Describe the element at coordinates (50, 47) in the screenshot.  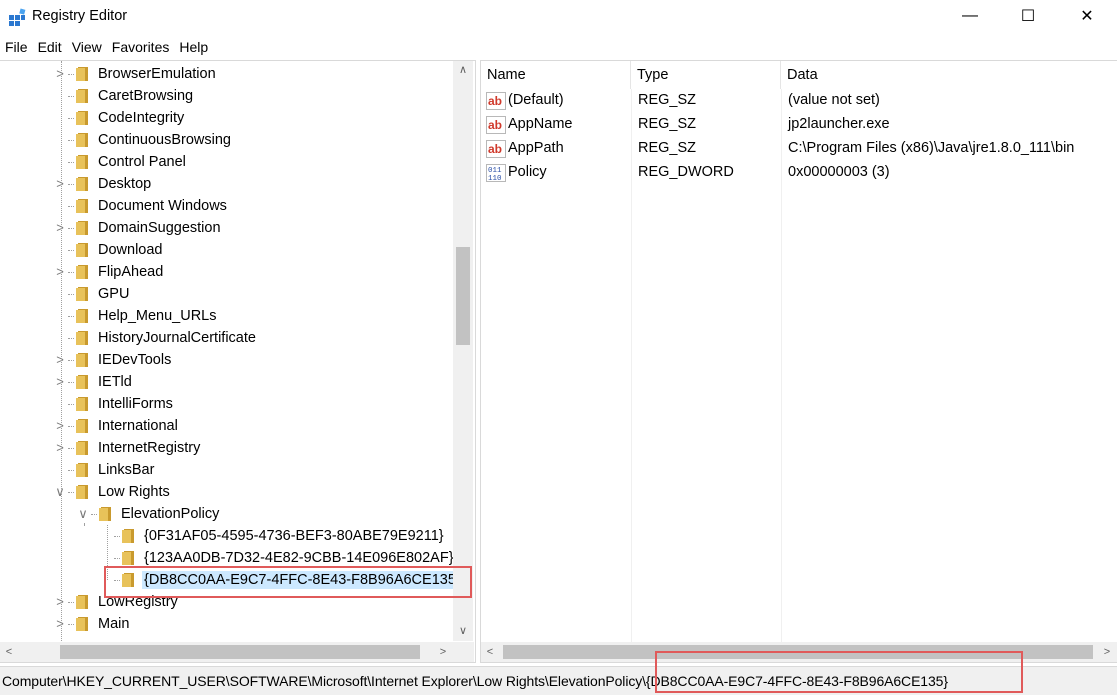
I see `menu-edit: Edit` at that location.